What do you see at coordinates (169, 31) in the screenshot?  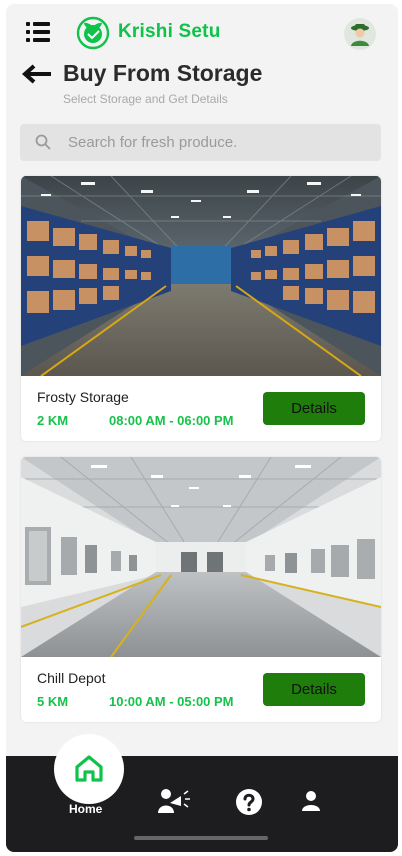 I see `brand-name: Krishi Setu` at bounding box center [169, 31].